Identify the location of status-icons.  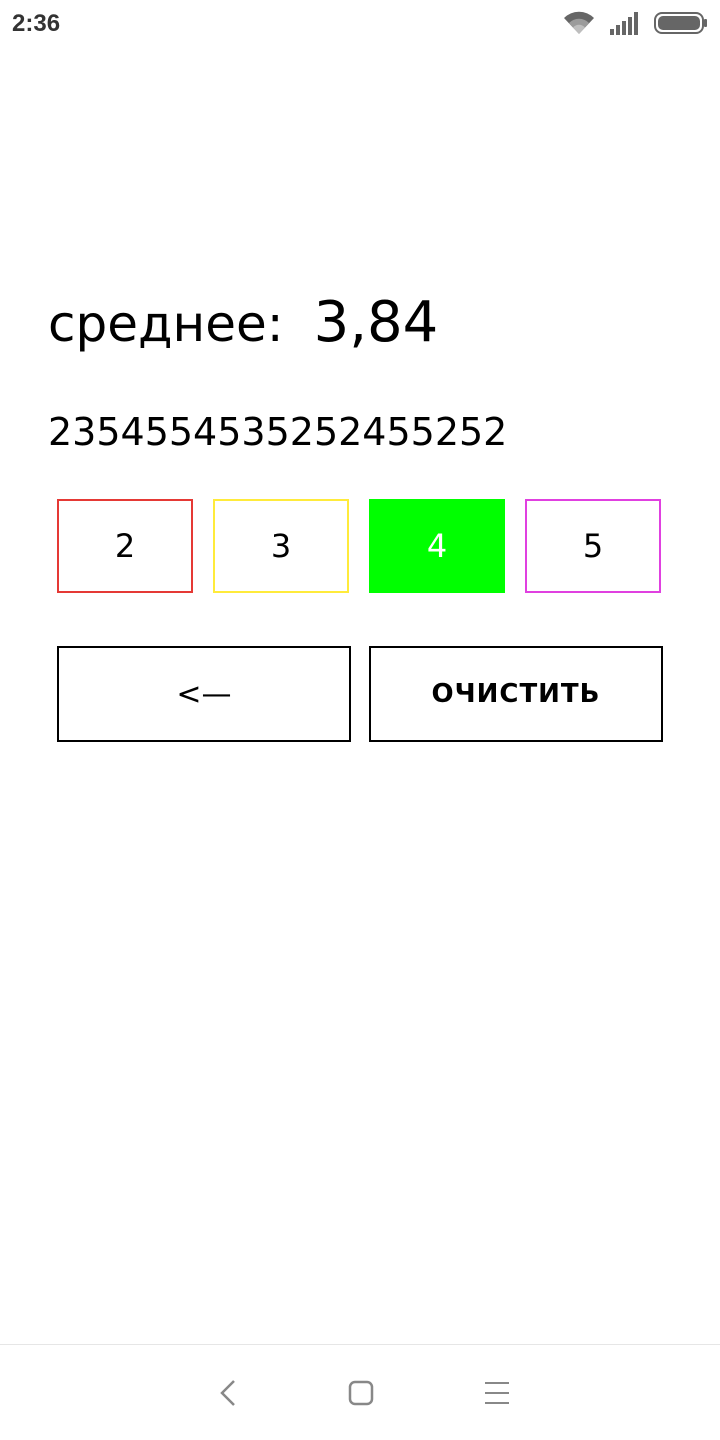
(628, 25).